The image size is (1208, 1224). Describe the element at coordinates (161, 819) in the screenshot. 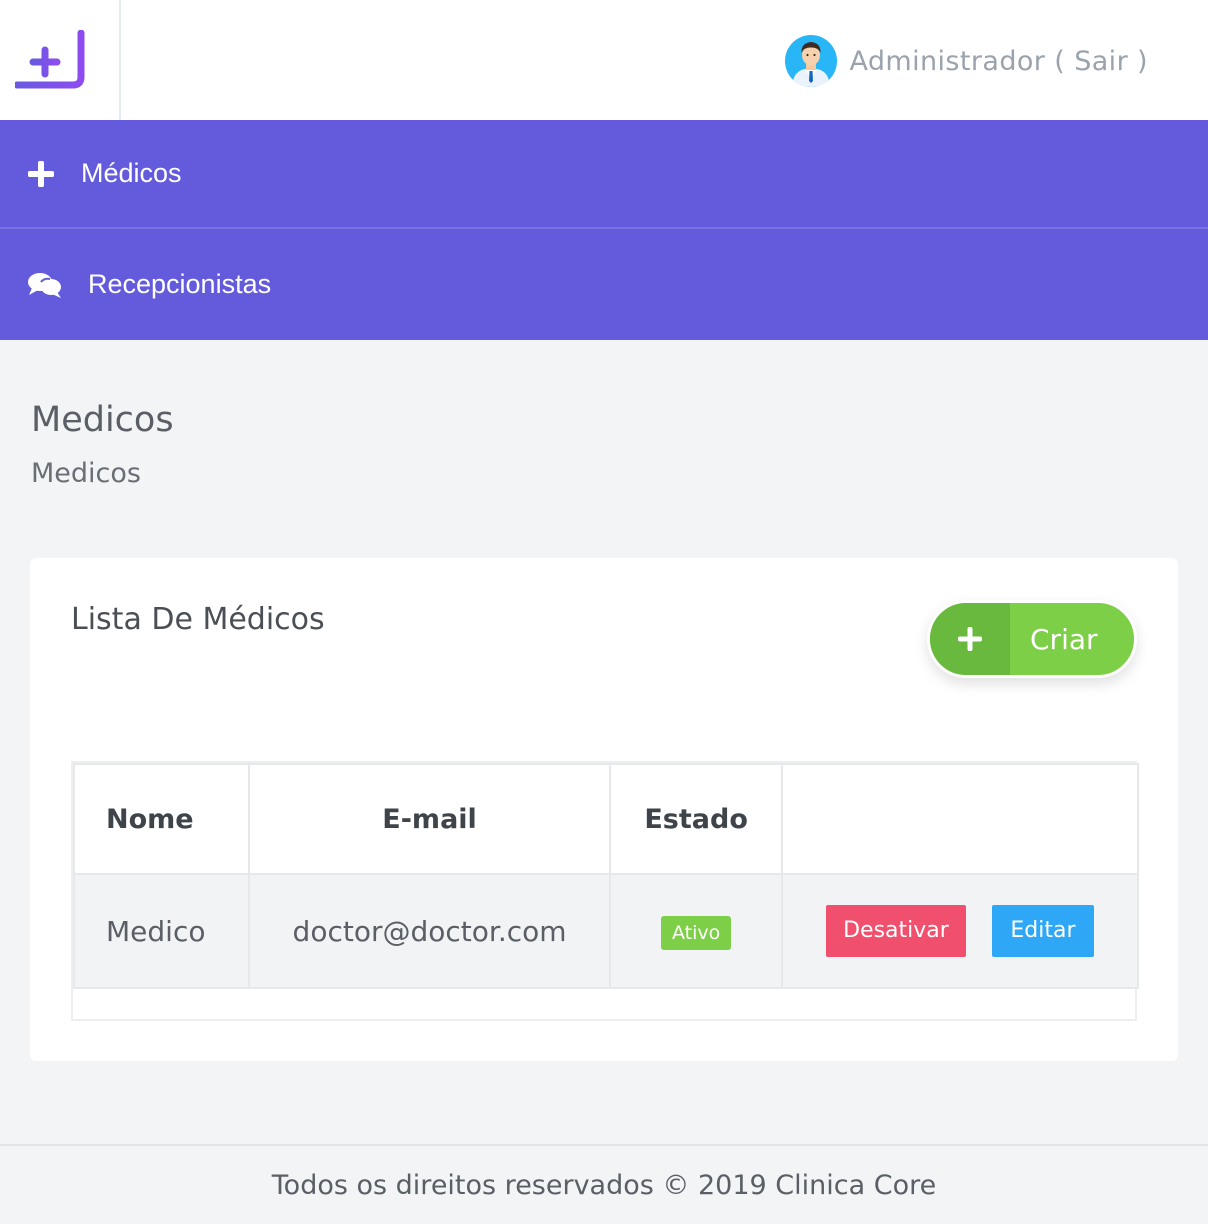

I see `column-header-nome: Nome` at that location.